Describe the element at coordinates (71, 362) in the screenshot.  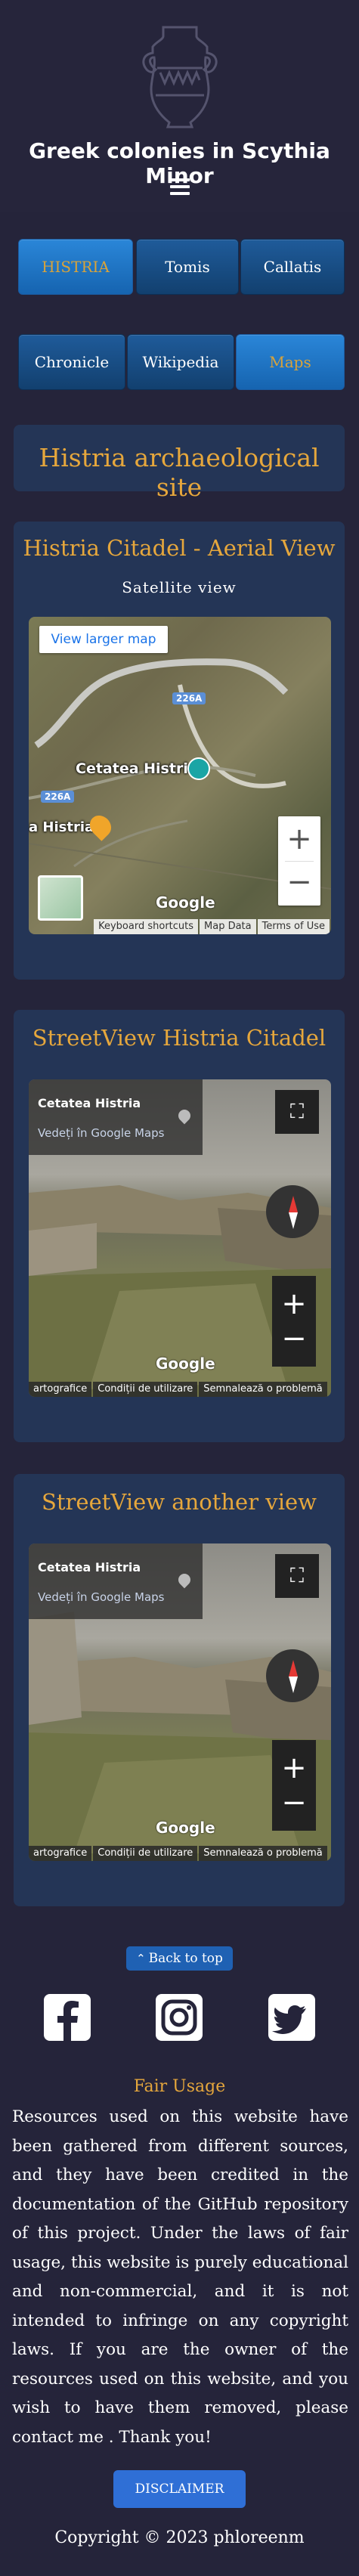
I see `nav-chronicle-button: Chronicle` at that location.